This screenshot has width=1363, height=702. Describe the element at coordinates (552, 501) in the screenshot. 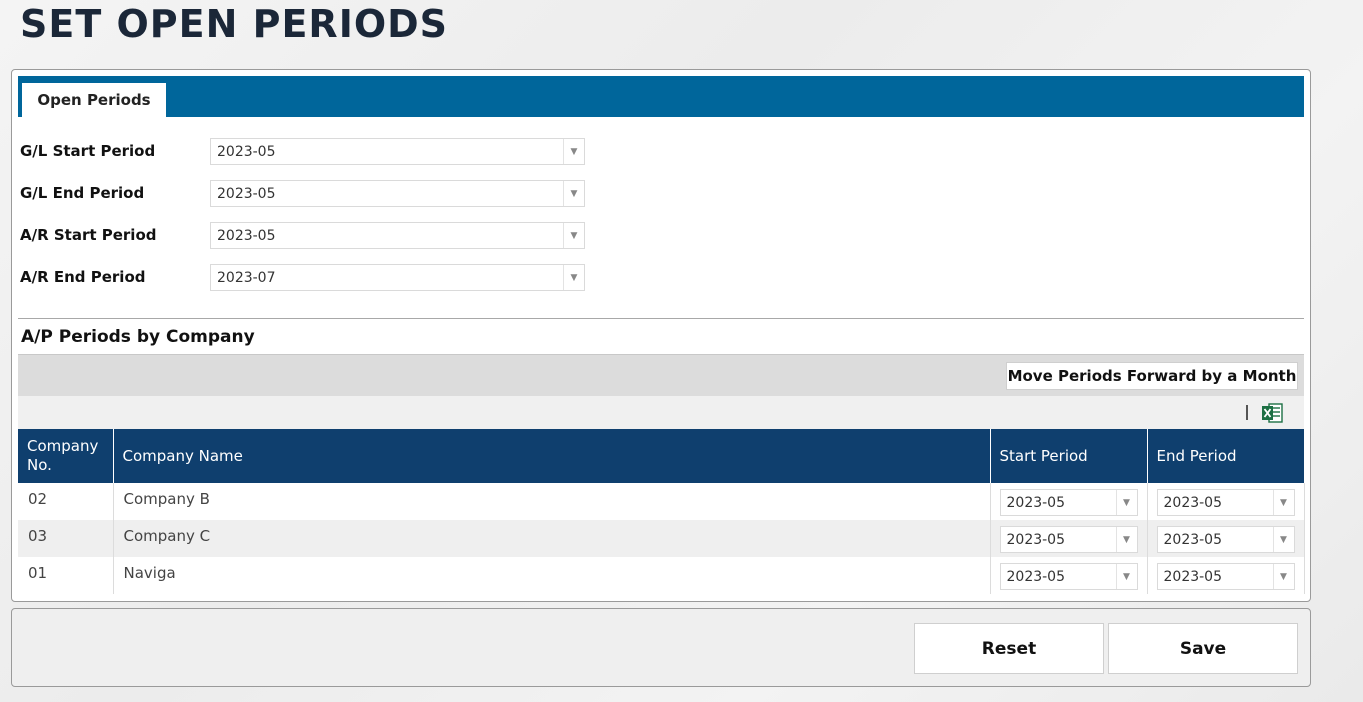

I see `company-name-cell: Company B` at that location.